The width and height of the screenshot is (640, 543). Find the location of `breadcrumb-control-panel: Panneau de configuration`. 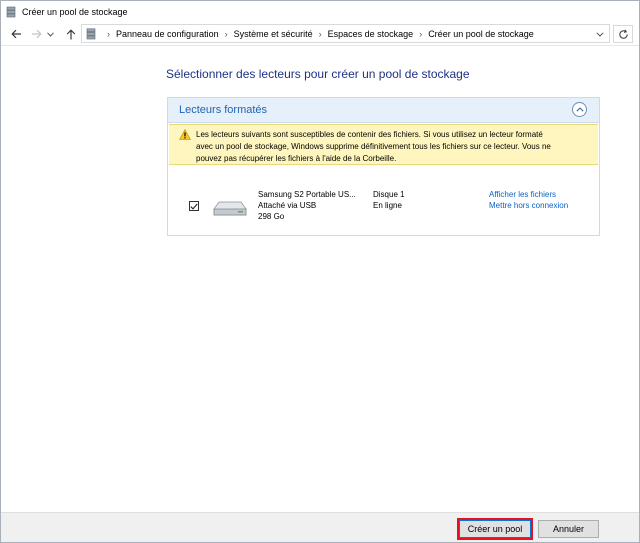

breadcrumb-control-panel: Panneau de configuration is located at coordinates (167, 34).